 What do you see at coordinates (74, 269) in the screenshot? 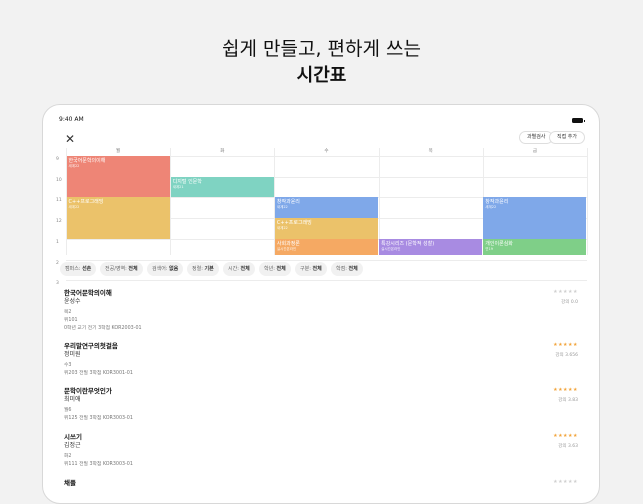
I see `filter-chip-label: 캠퍼스:` at bounding box center [74, 269].